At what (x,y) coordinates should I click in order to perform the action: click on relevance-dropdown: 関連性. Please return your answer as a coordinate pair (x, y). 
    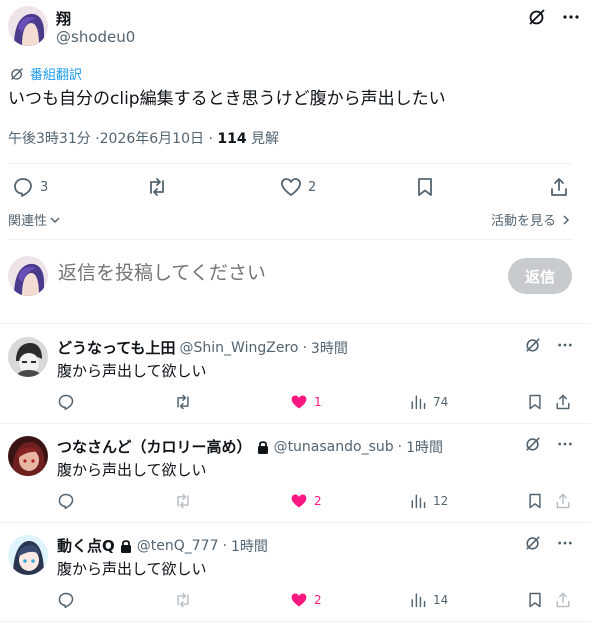
    Looking at the image, I should click on (34, 219).